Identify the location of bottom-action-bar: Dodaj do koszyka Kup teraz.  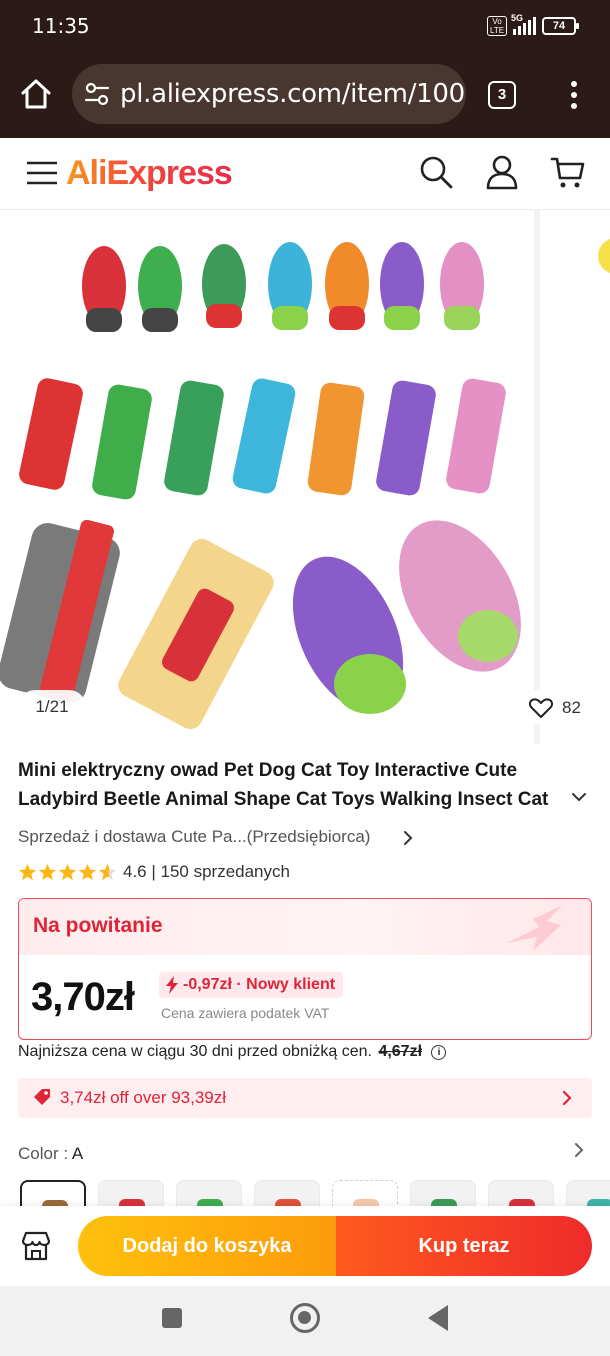
(305, 1246).